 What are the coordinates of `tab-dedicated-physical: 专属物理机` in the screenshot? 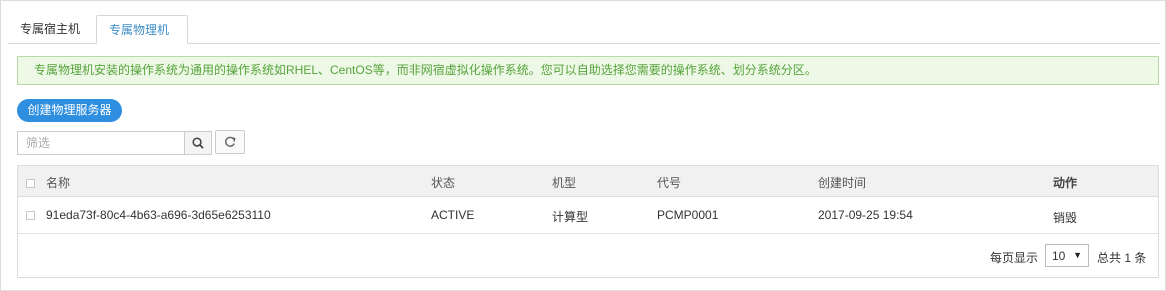 It's located at (142, 29).